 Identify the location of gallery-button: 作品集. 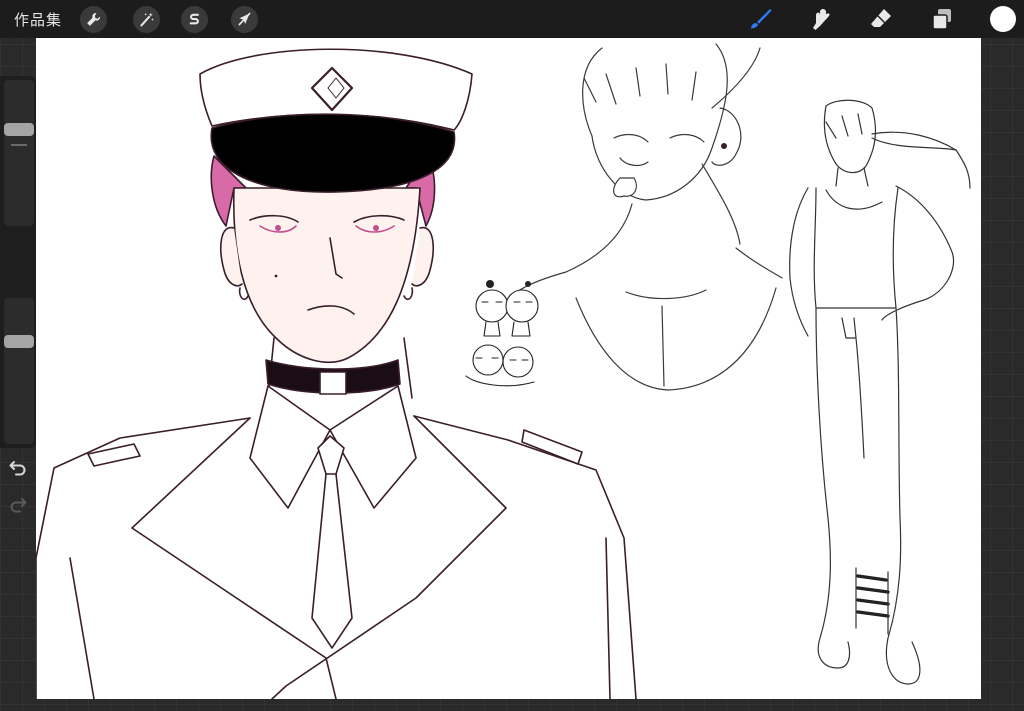
(38, 19).